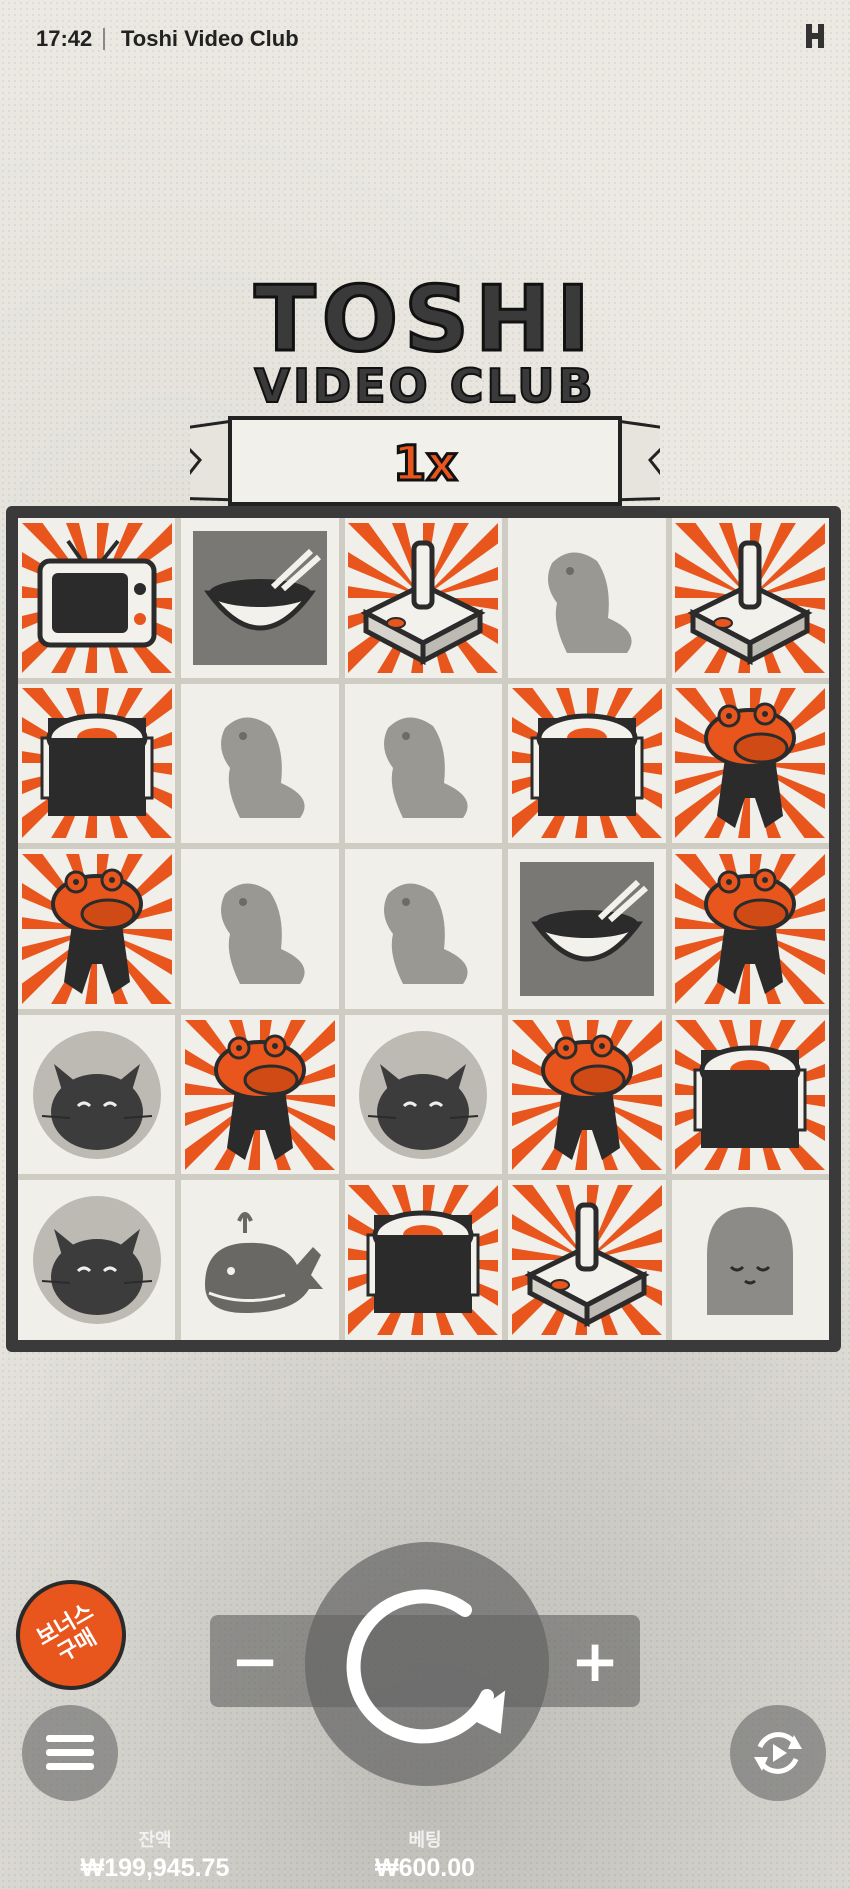 This screenshot has height=1889, width=850. I want to click on tv-symbol-icon, so click(96, 597).